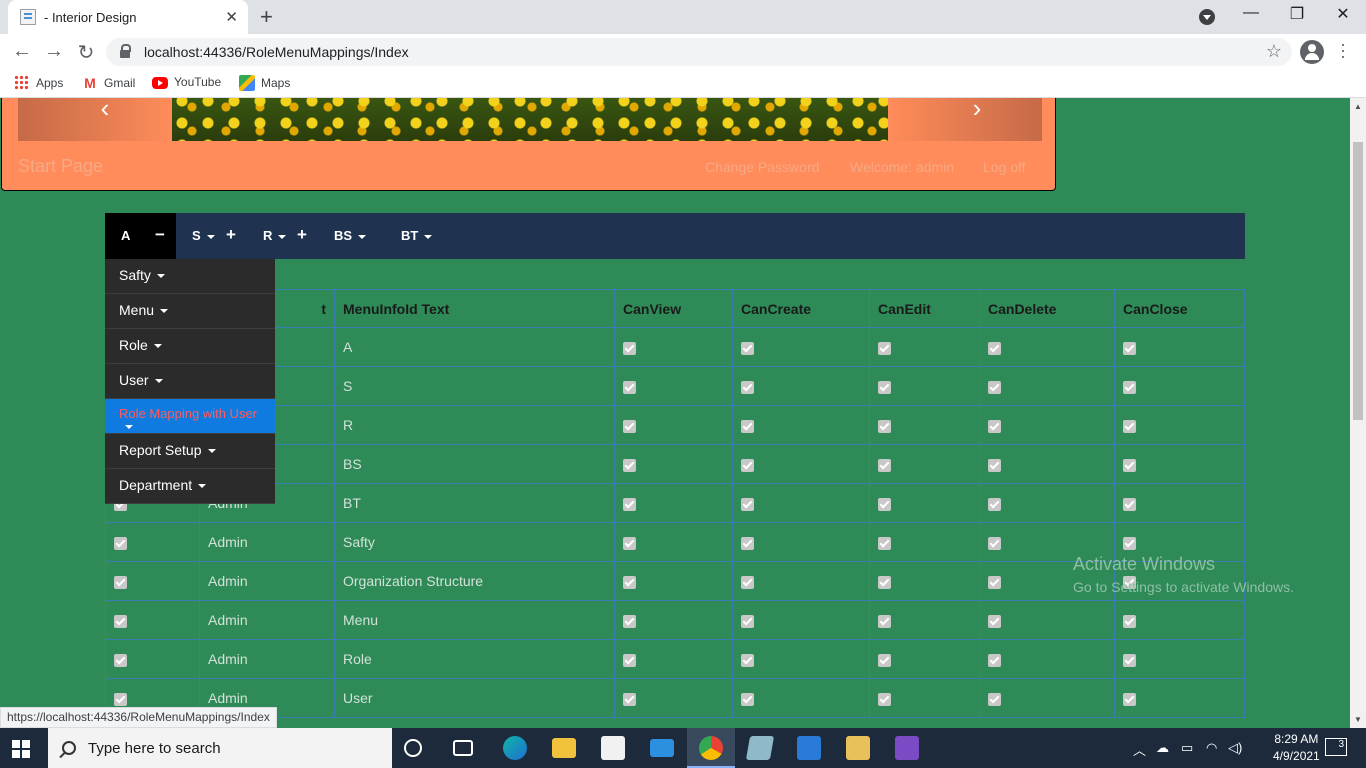  What do you see at coordinates (22, 51) in the screenshot?
I see `back-arrow-icon: ←` at bounding box center [22, 51].